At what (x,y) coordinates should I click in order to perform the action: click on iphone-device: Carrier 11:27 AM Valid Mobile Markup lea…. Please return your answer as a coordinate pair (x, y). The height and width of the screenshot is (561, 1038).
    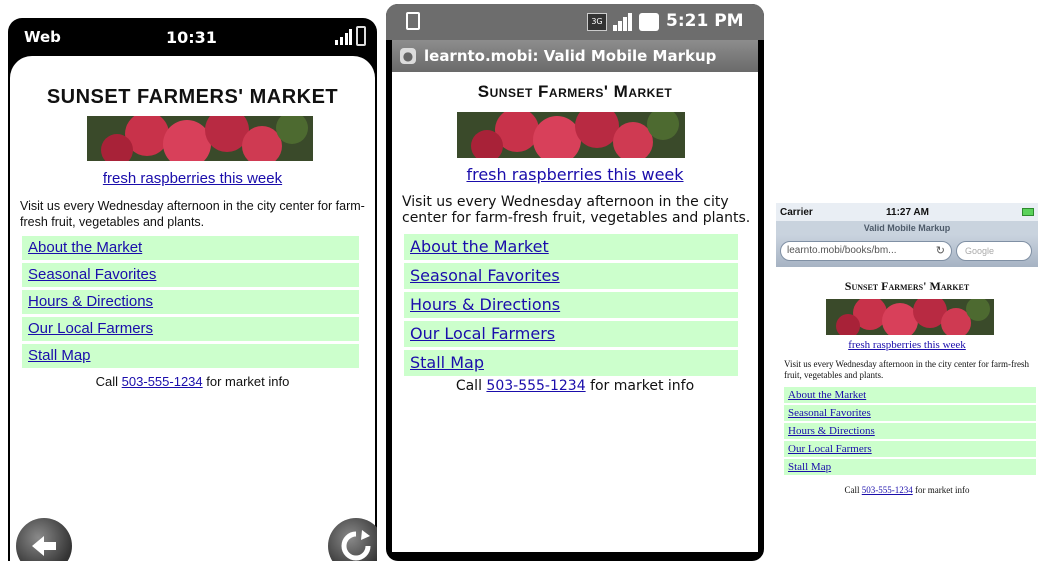
    Looking at the image, I should click on (907, 353).